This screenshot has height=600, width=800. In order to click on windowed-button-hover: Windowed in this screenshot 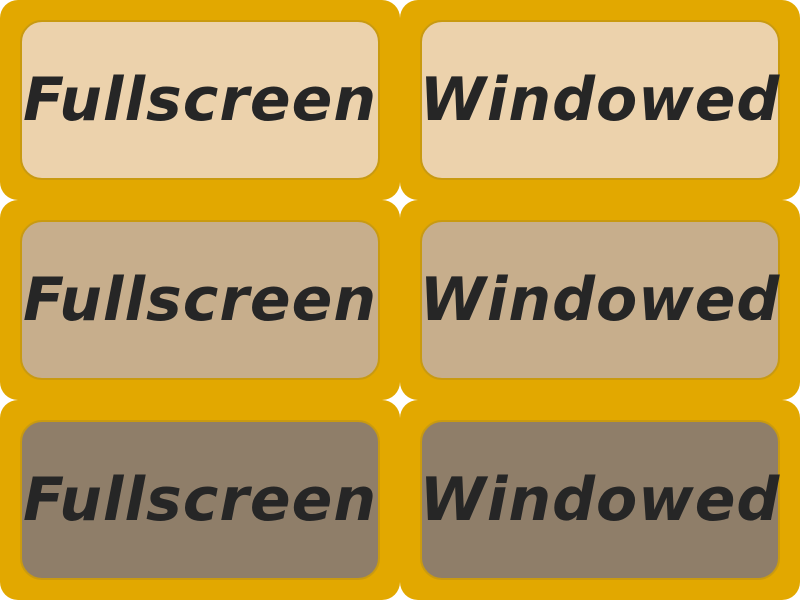, I will do `click(600, 300)`.